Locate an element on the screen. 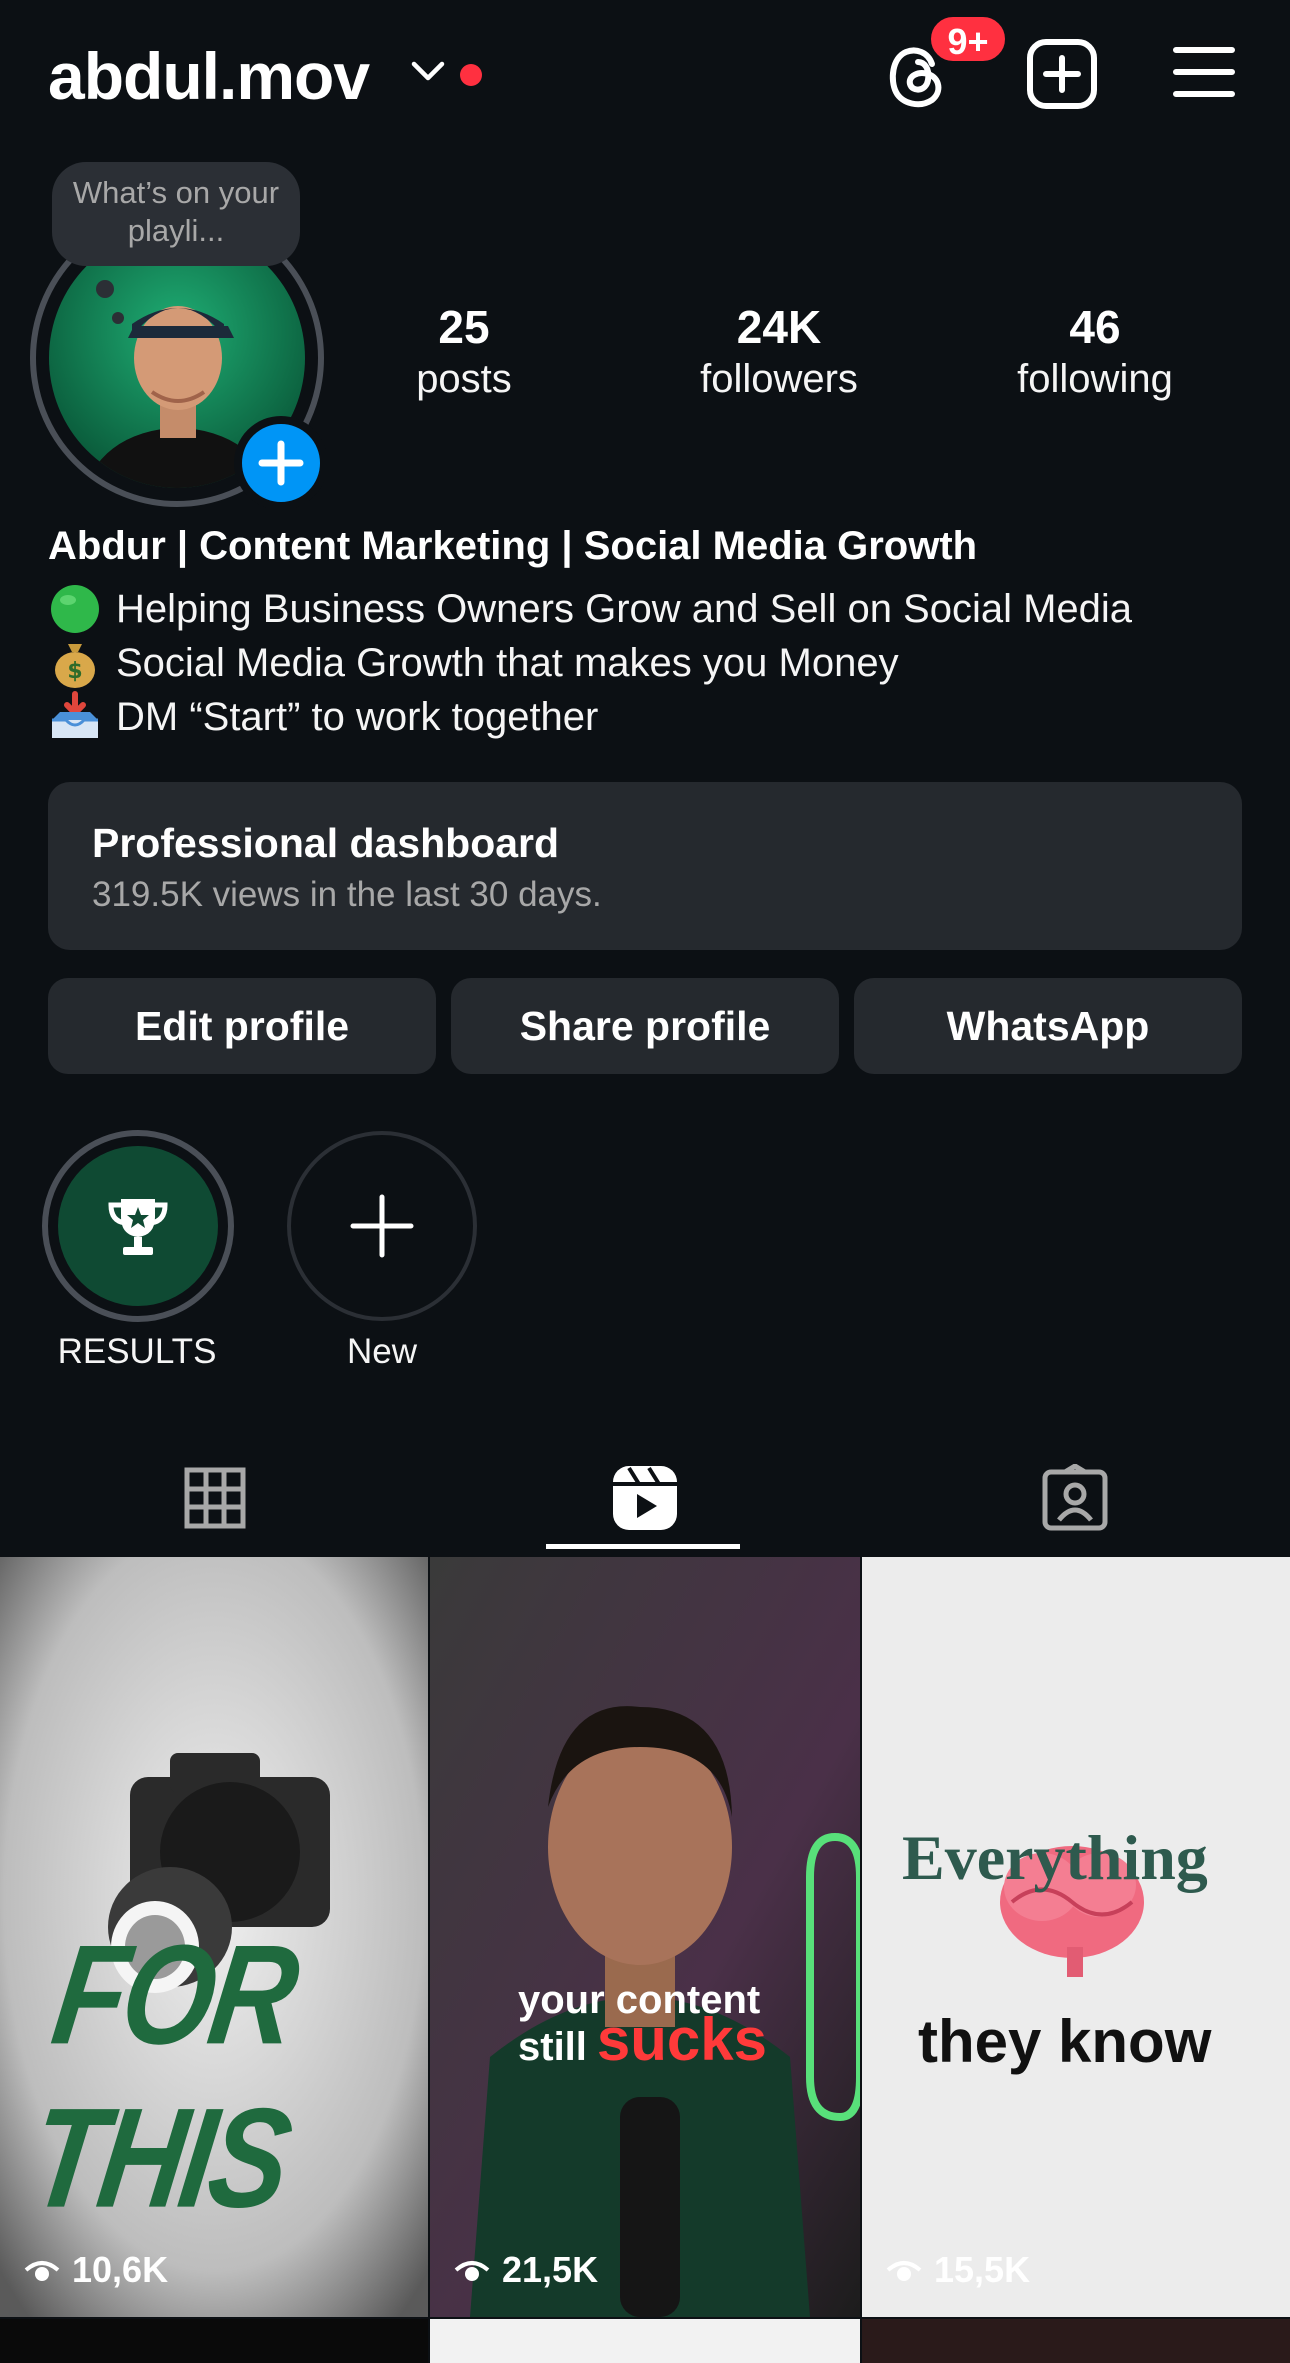 The width and height of the screenshot is (1290, 2363). grid-icon is located at coordinates (215, 1498).